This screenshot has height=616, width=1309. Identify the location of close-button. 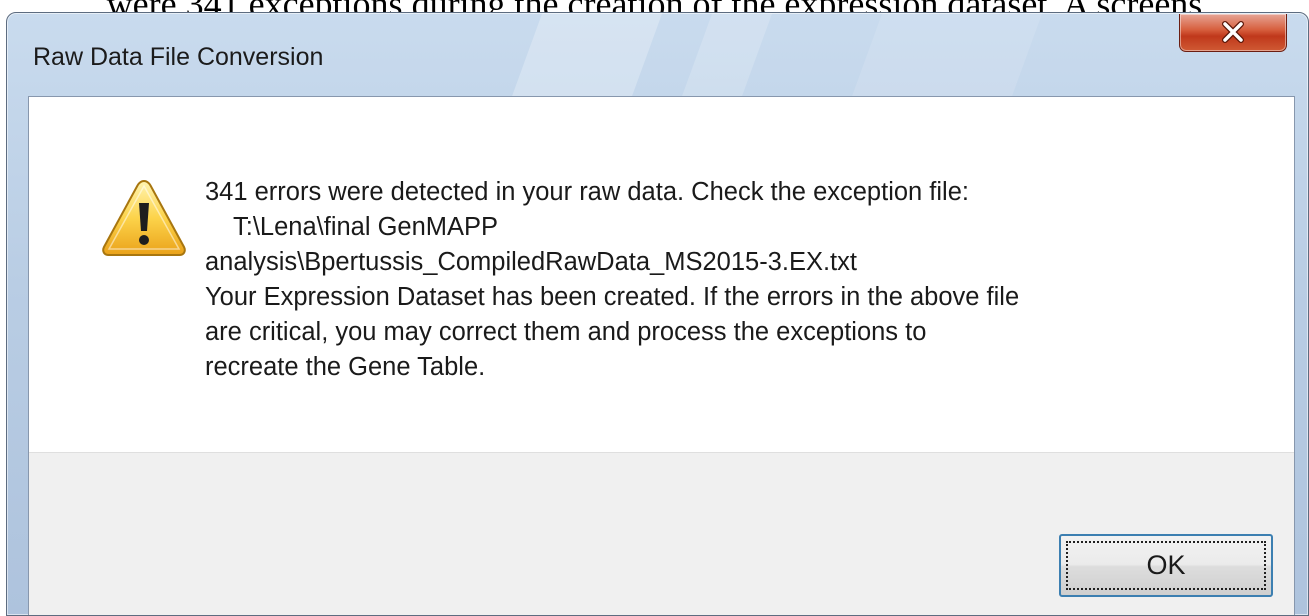
(1233, 33).